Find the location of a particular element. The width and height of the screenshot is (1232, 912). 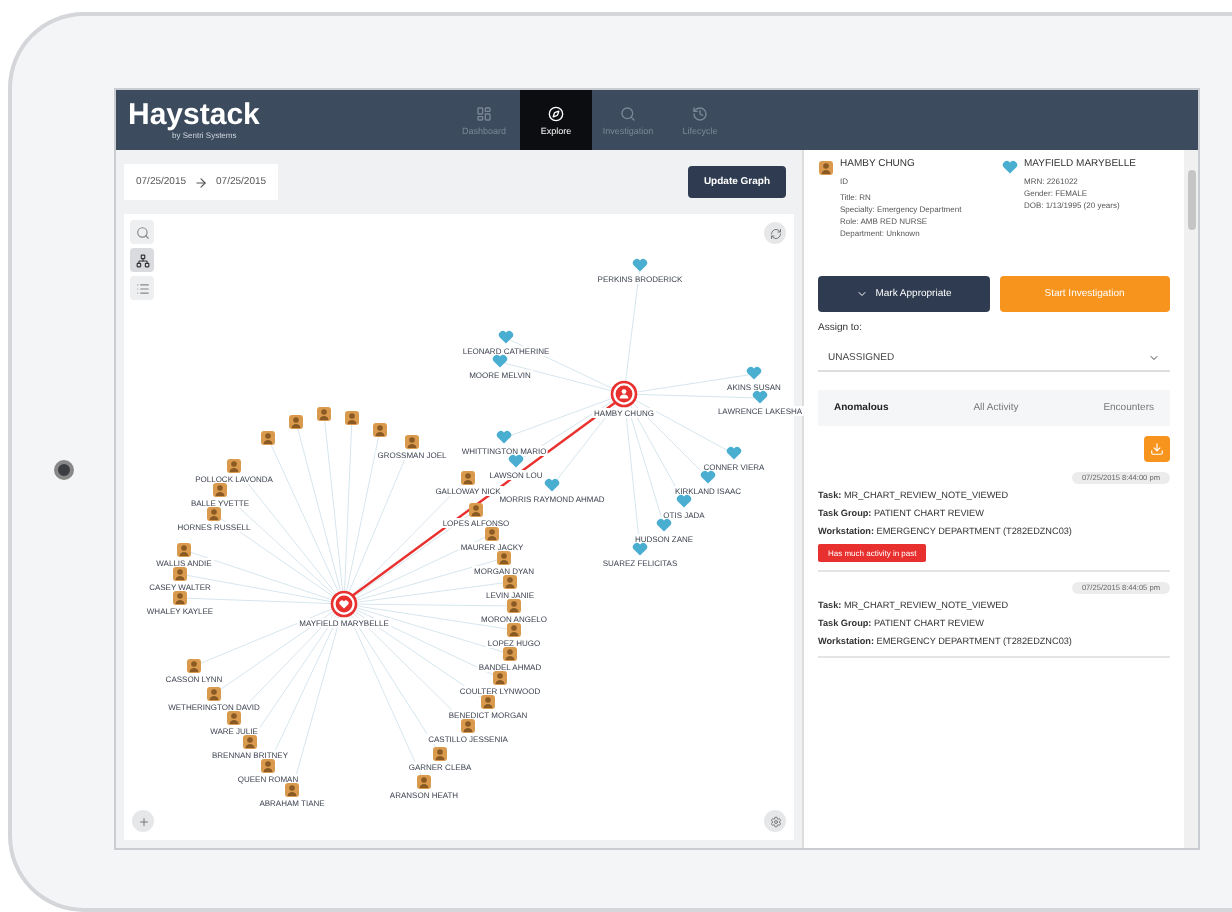

settings-icon is located at coordinates (775, 821).